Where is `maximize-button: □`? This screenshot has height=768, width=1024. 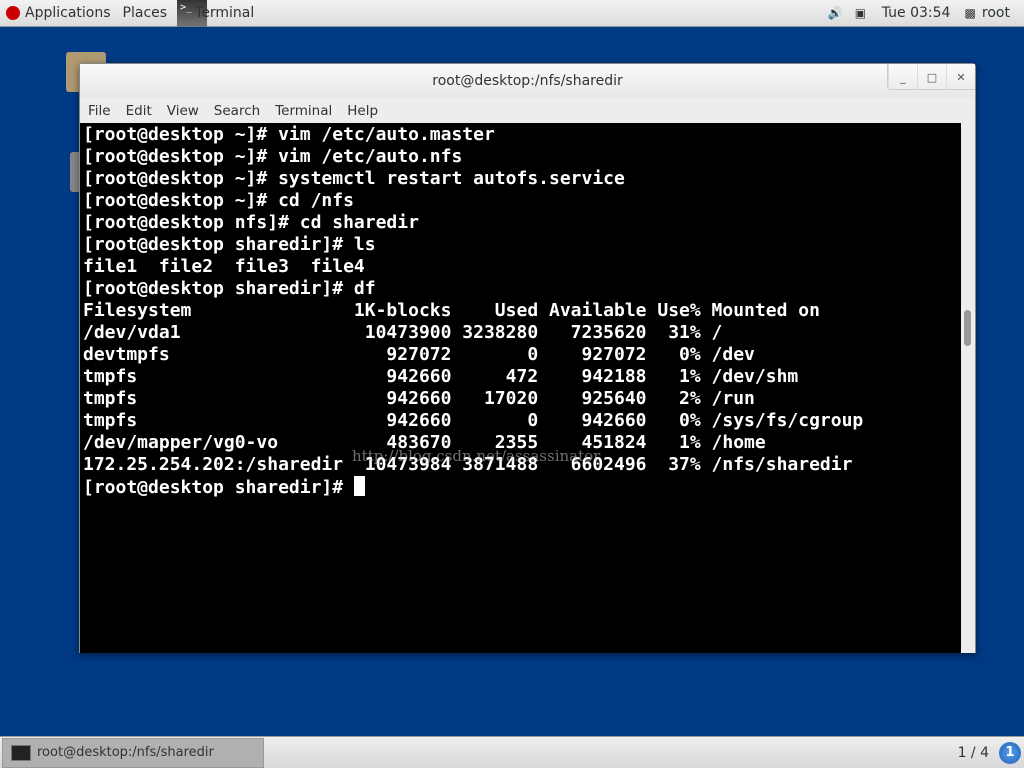 maximize-button: □ is located at coordinates (931, 77).